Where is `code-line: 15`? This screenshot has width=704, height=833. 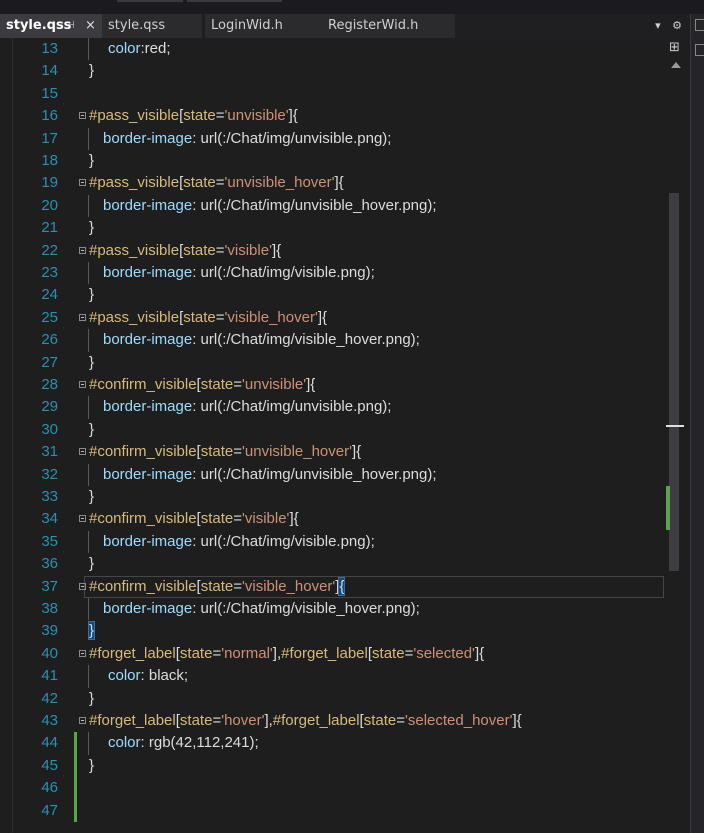
code-line: 15 is located at coordinates (332, 94).